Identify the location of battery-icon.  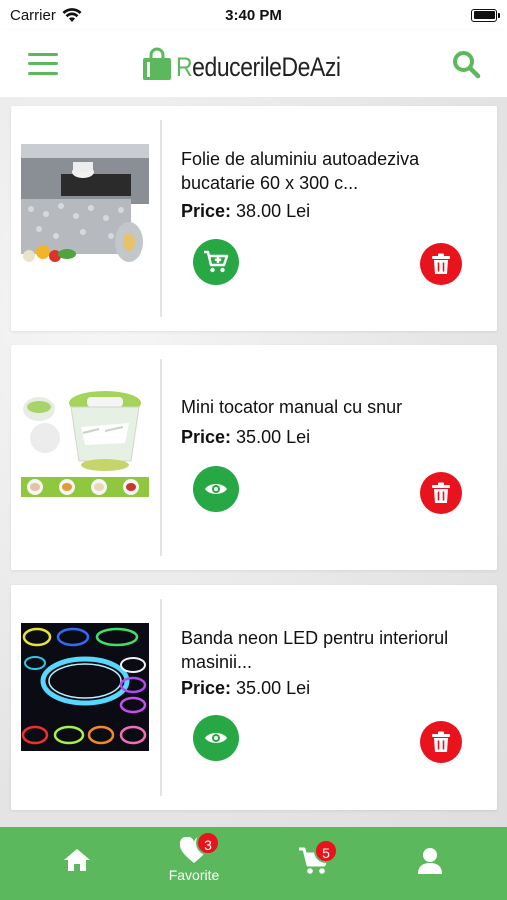
(485, 15).